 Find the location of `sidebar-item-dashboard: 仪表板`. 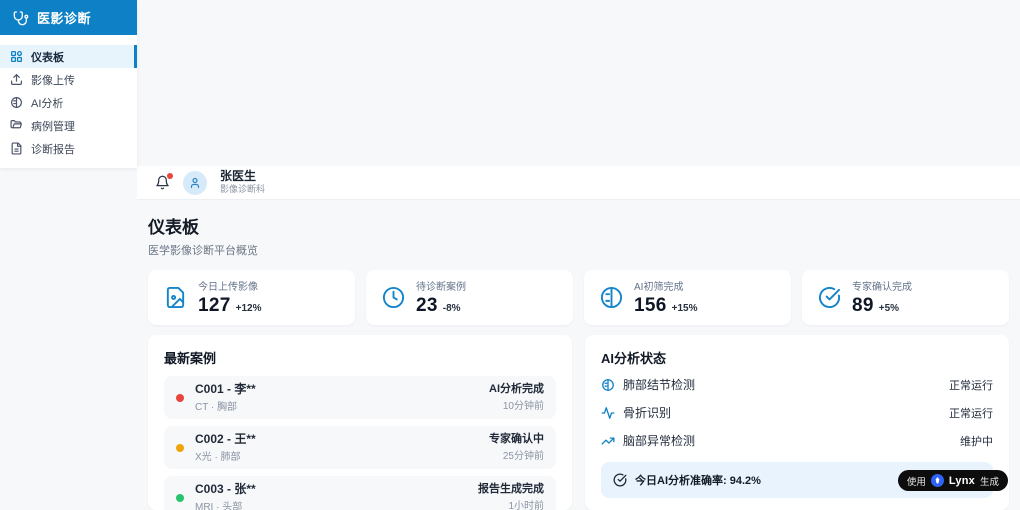

sidebar-item-dashboard: 仪表板 is located at coordinates (68, 56).